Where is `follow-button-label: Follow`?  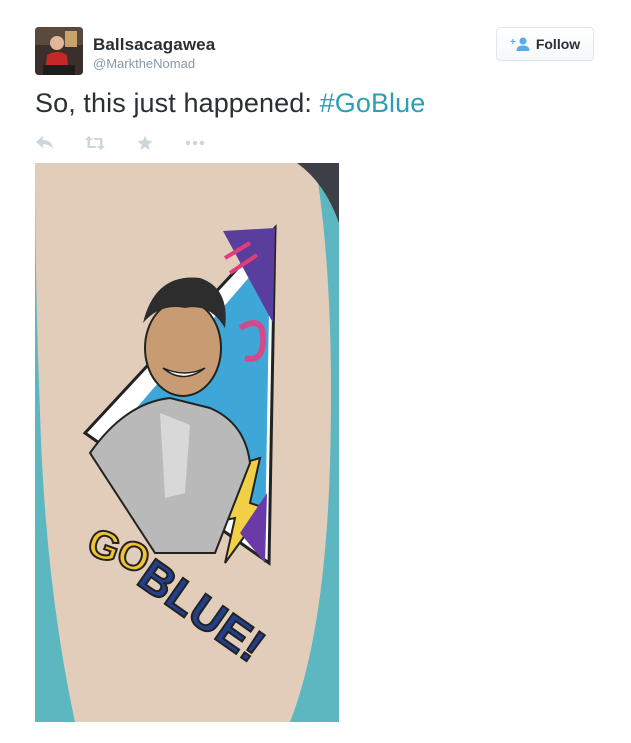
follow-button-label: Follow is located at coordinates (558, 44).